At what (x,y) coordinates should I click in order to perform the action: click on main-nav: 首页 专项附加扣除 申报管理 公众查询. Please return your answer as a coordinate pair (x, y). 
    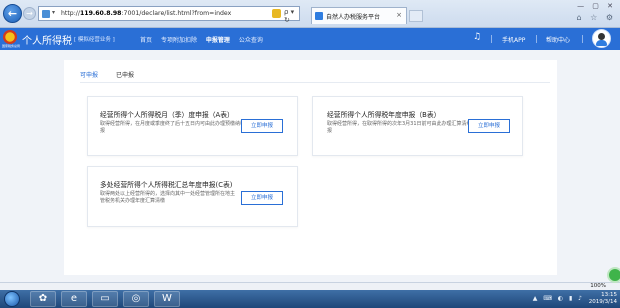
    Looking at the image, I should click on (205, 39).